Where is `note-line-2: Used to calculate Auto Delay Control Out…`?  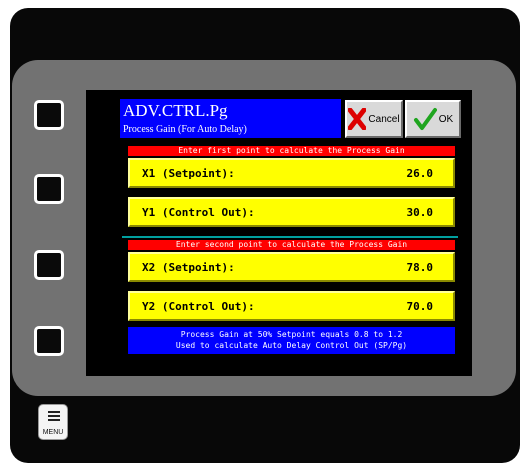 note-line-2: Used to calculate Auto Delay Control Out… is located at coordinates (291, 345).